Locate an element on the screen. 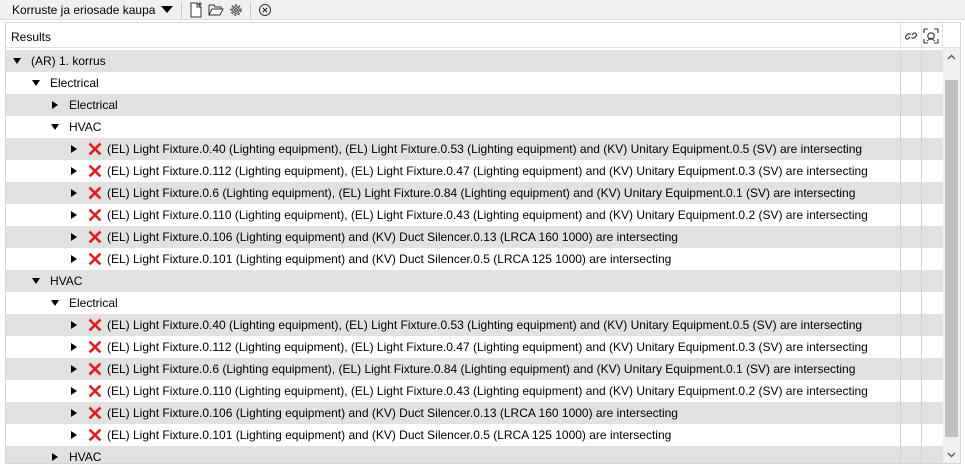 The image size is (965, 476). open-folder-icon is located at coordinates (216, 9).